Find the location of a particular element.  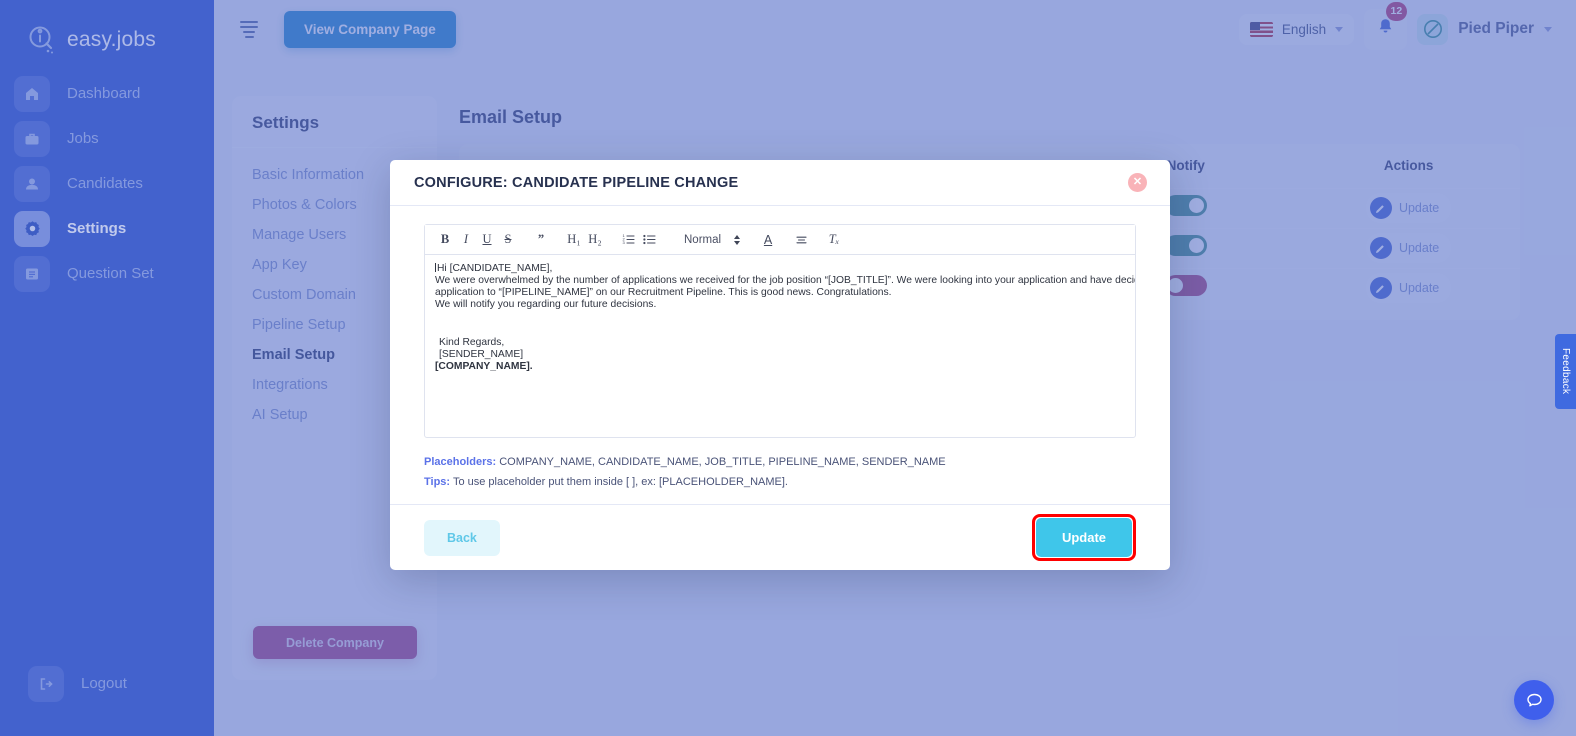

editor-toolbar: B I U S ” H₁ H₂ 123 Normal A Tₓ is located at coordinates (780, 240).